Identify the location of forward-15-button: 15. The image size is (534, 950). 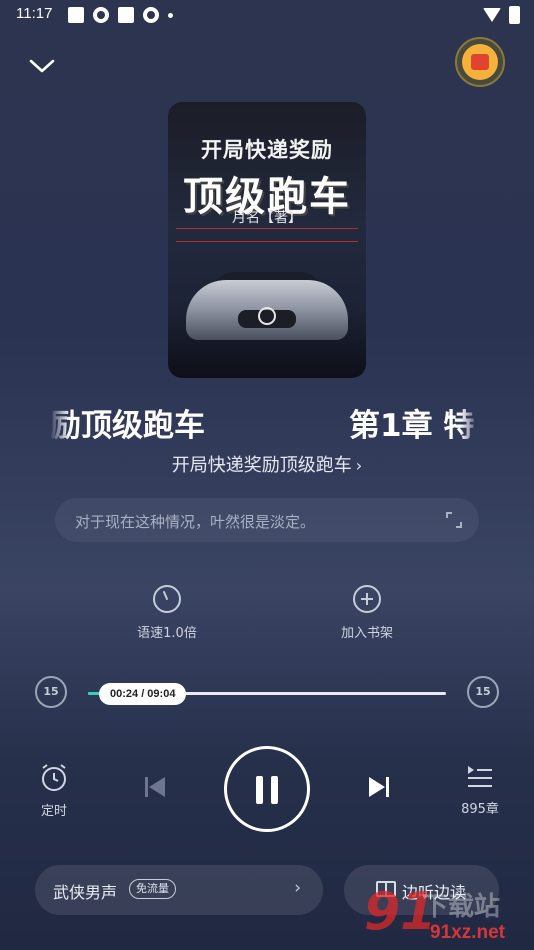
(483, 692).